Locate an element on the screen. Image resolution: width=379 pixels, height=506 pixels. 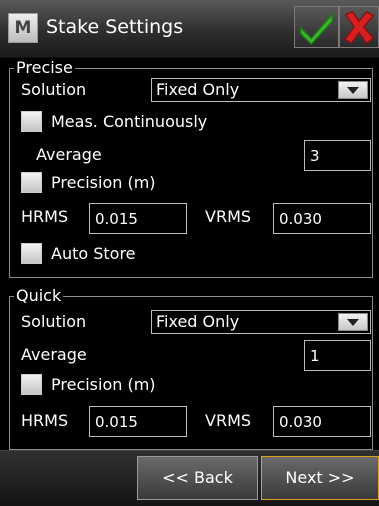
ok-button is located at coordinates (316, 27).